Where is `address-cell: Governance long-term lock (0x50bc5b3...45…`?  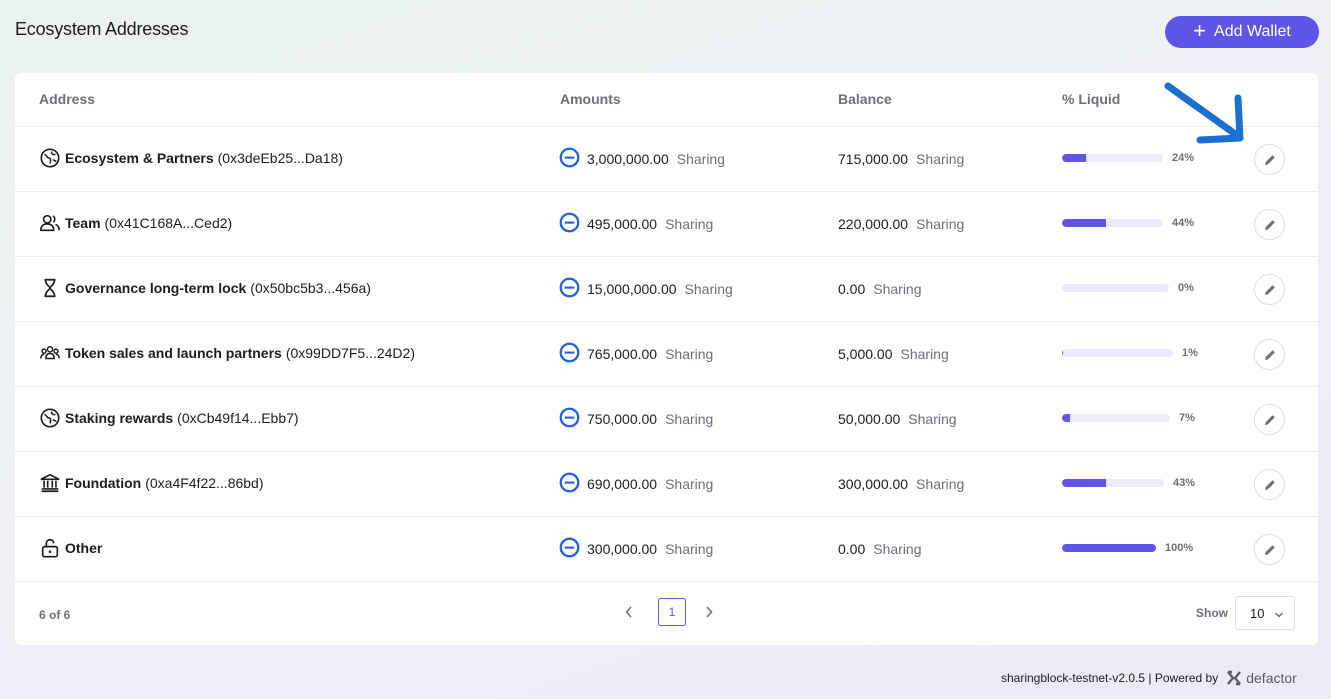
address-cell: Governance long-term lock (0x50bc5b3...45… is located at coordinates (205, 288).